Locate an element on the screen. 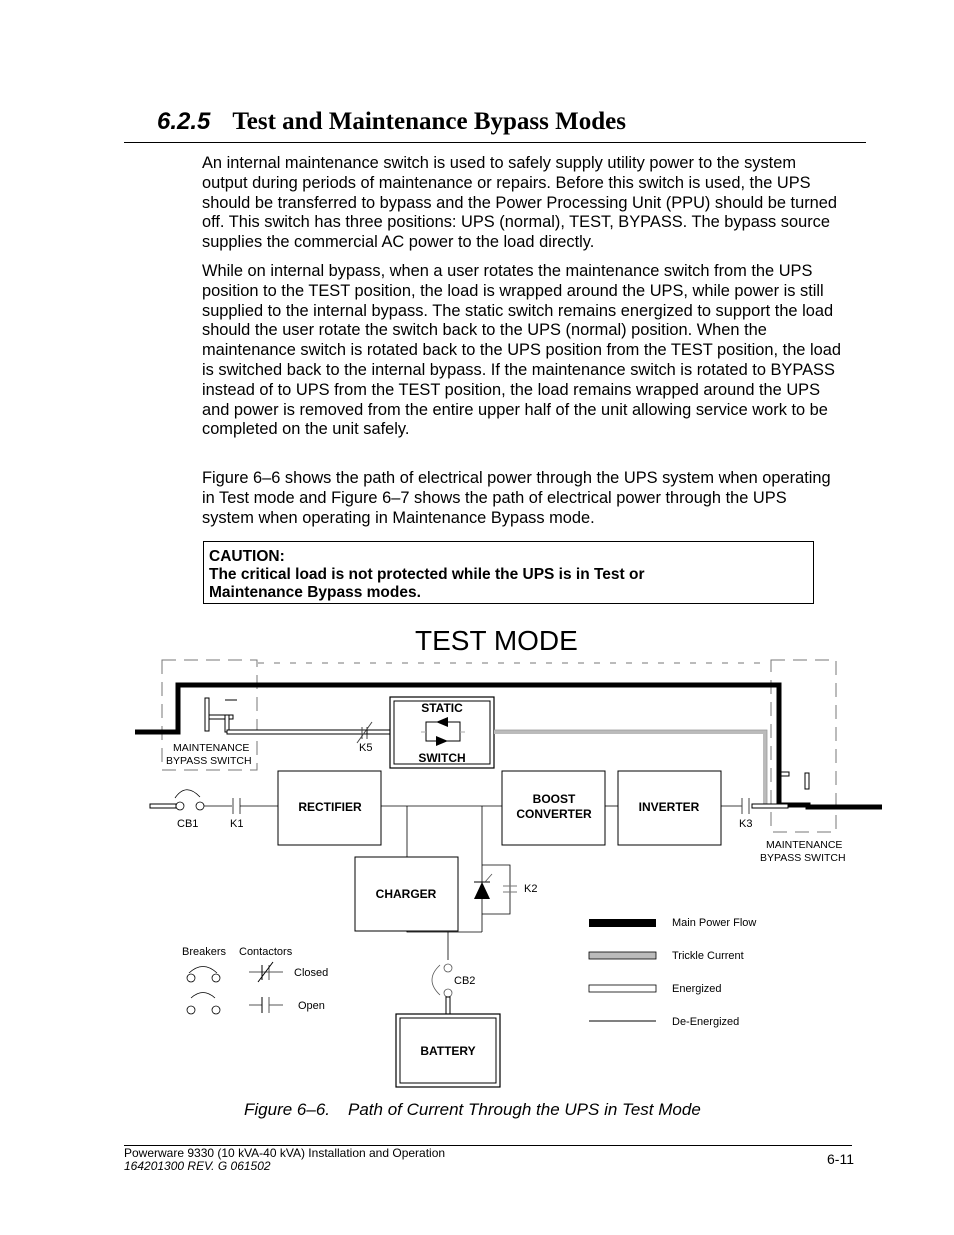 The width and height of the screenshot is (954, 1235). section-heading: 6.2.5 Test and Maintenance Bypass Modes is located at coordinates (391, 122).